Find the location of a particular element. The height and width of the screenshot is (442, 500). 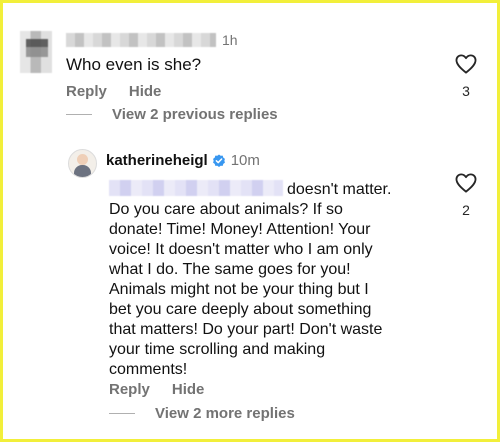

blurred-username is located at coordinates (141, 40).